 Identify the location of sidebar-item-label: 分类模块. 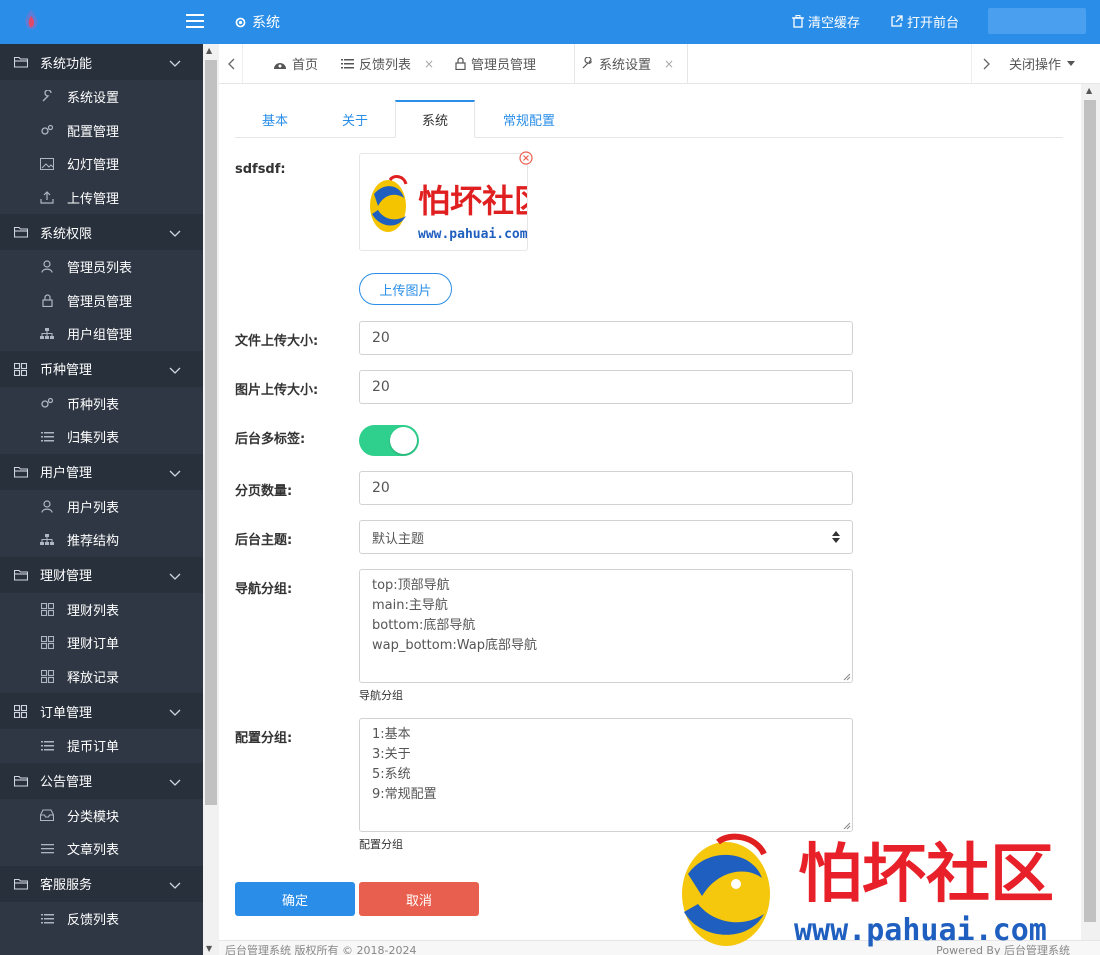
(93, 817).